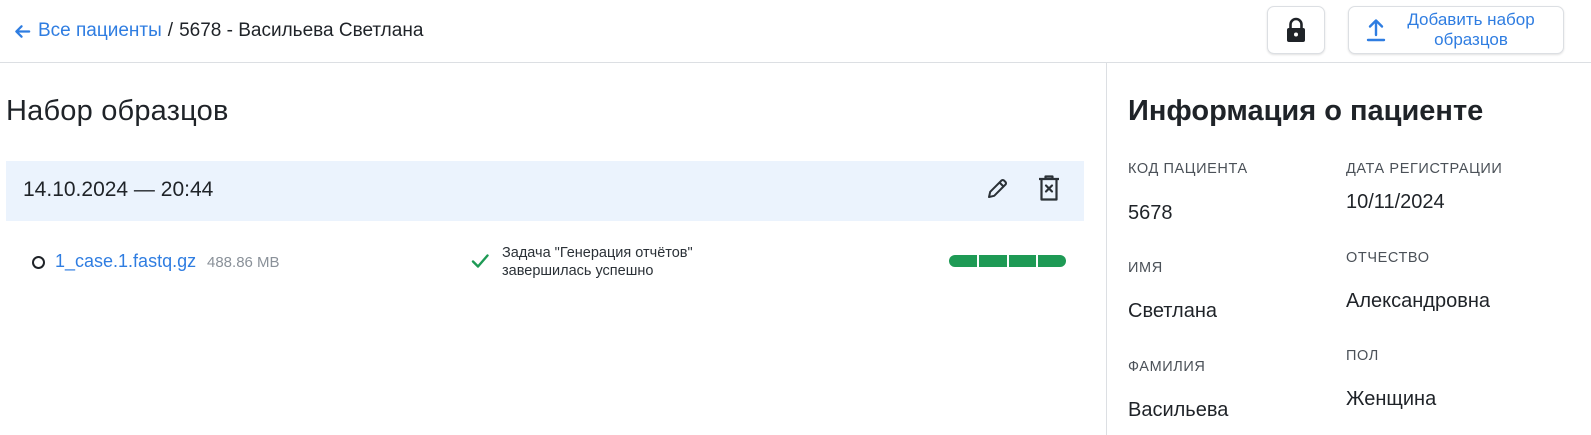  I want to click on registration-date-value: 10/11/2024, so click(1395, 202).